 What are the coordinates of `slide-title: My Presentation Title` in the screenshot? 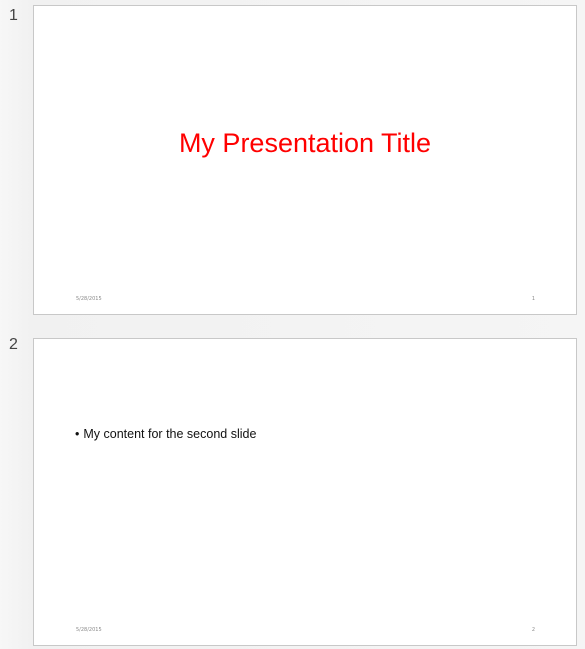 It's located at (305, 143).